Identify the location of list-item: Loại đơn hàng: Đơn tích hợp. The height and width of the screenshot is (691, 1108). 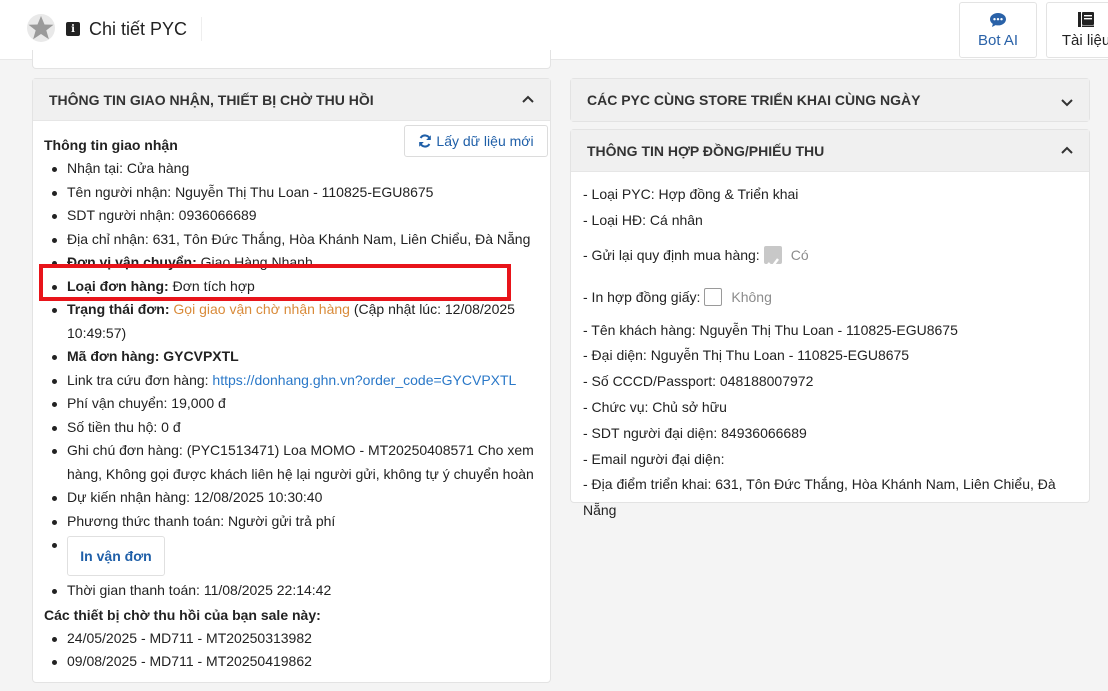
(291, 287).